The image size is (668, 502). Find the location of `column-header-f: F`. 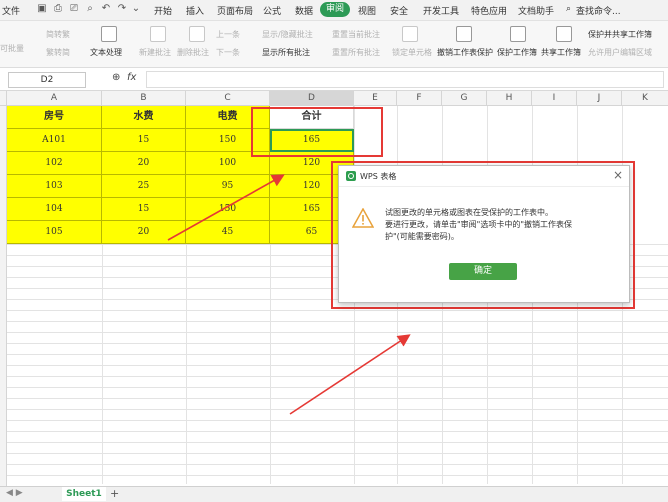

column-header-f: F is located at coordinates (419, 98).